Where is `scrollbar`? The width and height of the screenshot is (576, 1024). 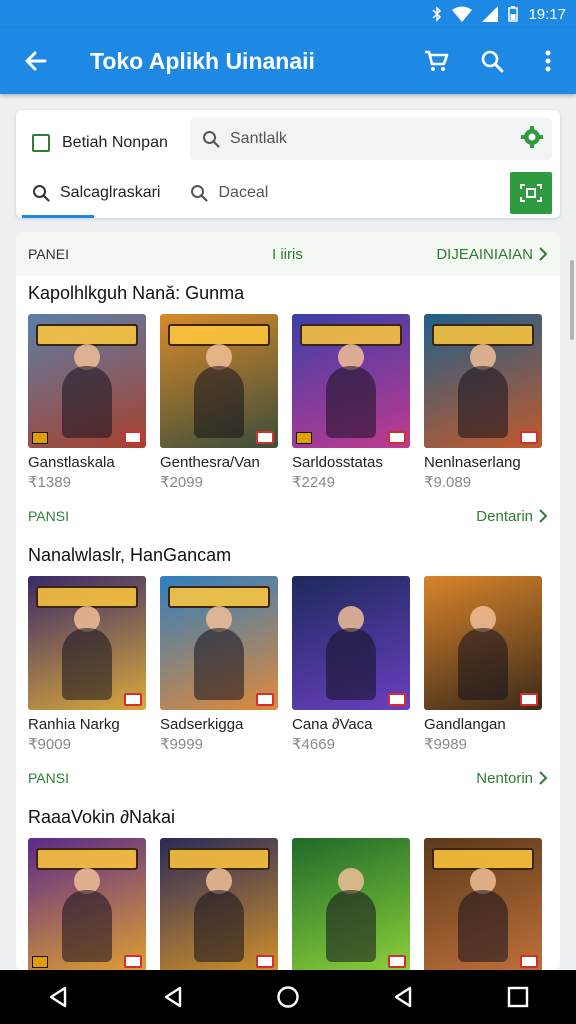 scrollbar is located at coordinates (572, 300).